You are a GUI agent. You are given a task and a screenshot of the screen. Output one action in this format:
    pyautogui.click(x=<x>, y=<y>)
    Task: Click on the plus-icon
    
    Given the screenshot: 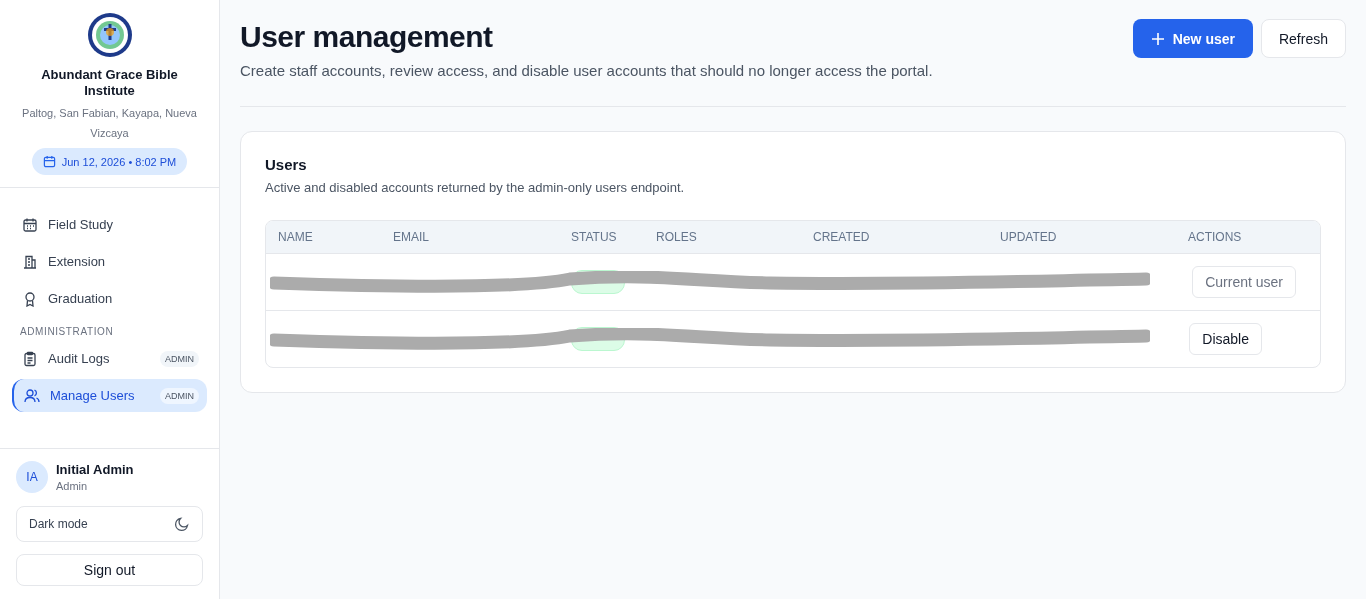 What is the action you would take?
    pyautogui.click(x=1157, y=38)
    